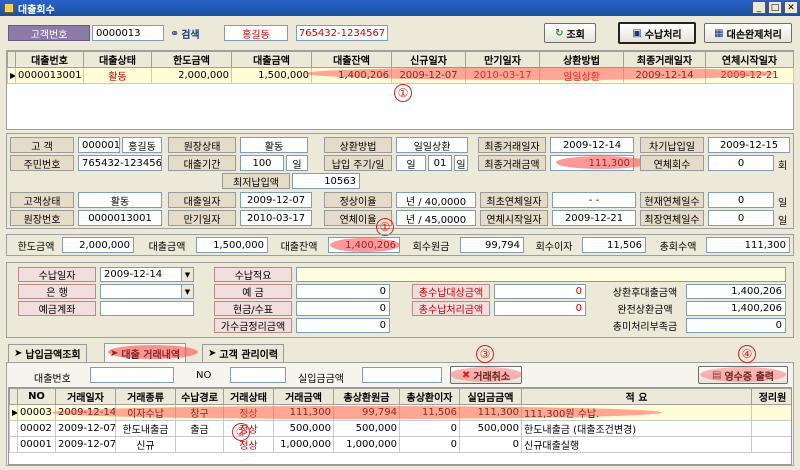 This screenshot has height=470, width=800. Describe the element at coordinates (402, 375) in the screenshot. I see `filter-actual-amt-input` at that location.